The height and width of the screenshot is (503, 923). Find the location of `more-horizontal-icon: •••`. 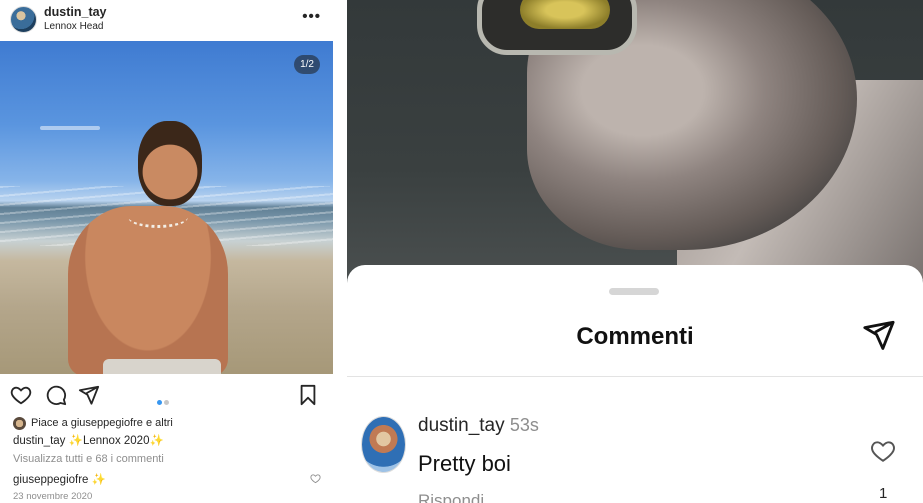

more-horizontal-icon: ••• is located at coordinates (311, 16).